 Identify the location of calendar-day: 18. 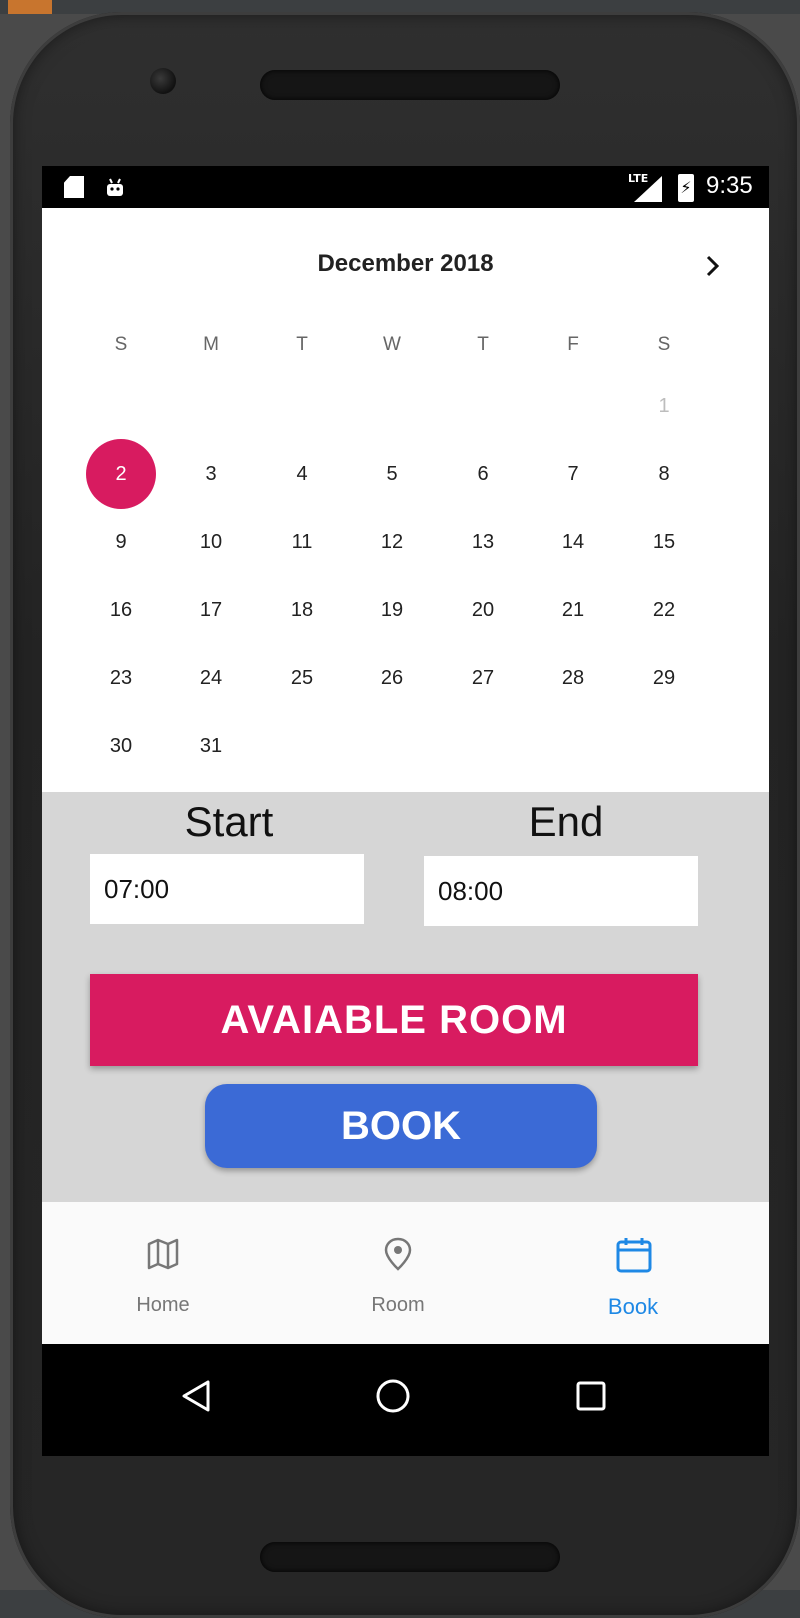
(302, 610).